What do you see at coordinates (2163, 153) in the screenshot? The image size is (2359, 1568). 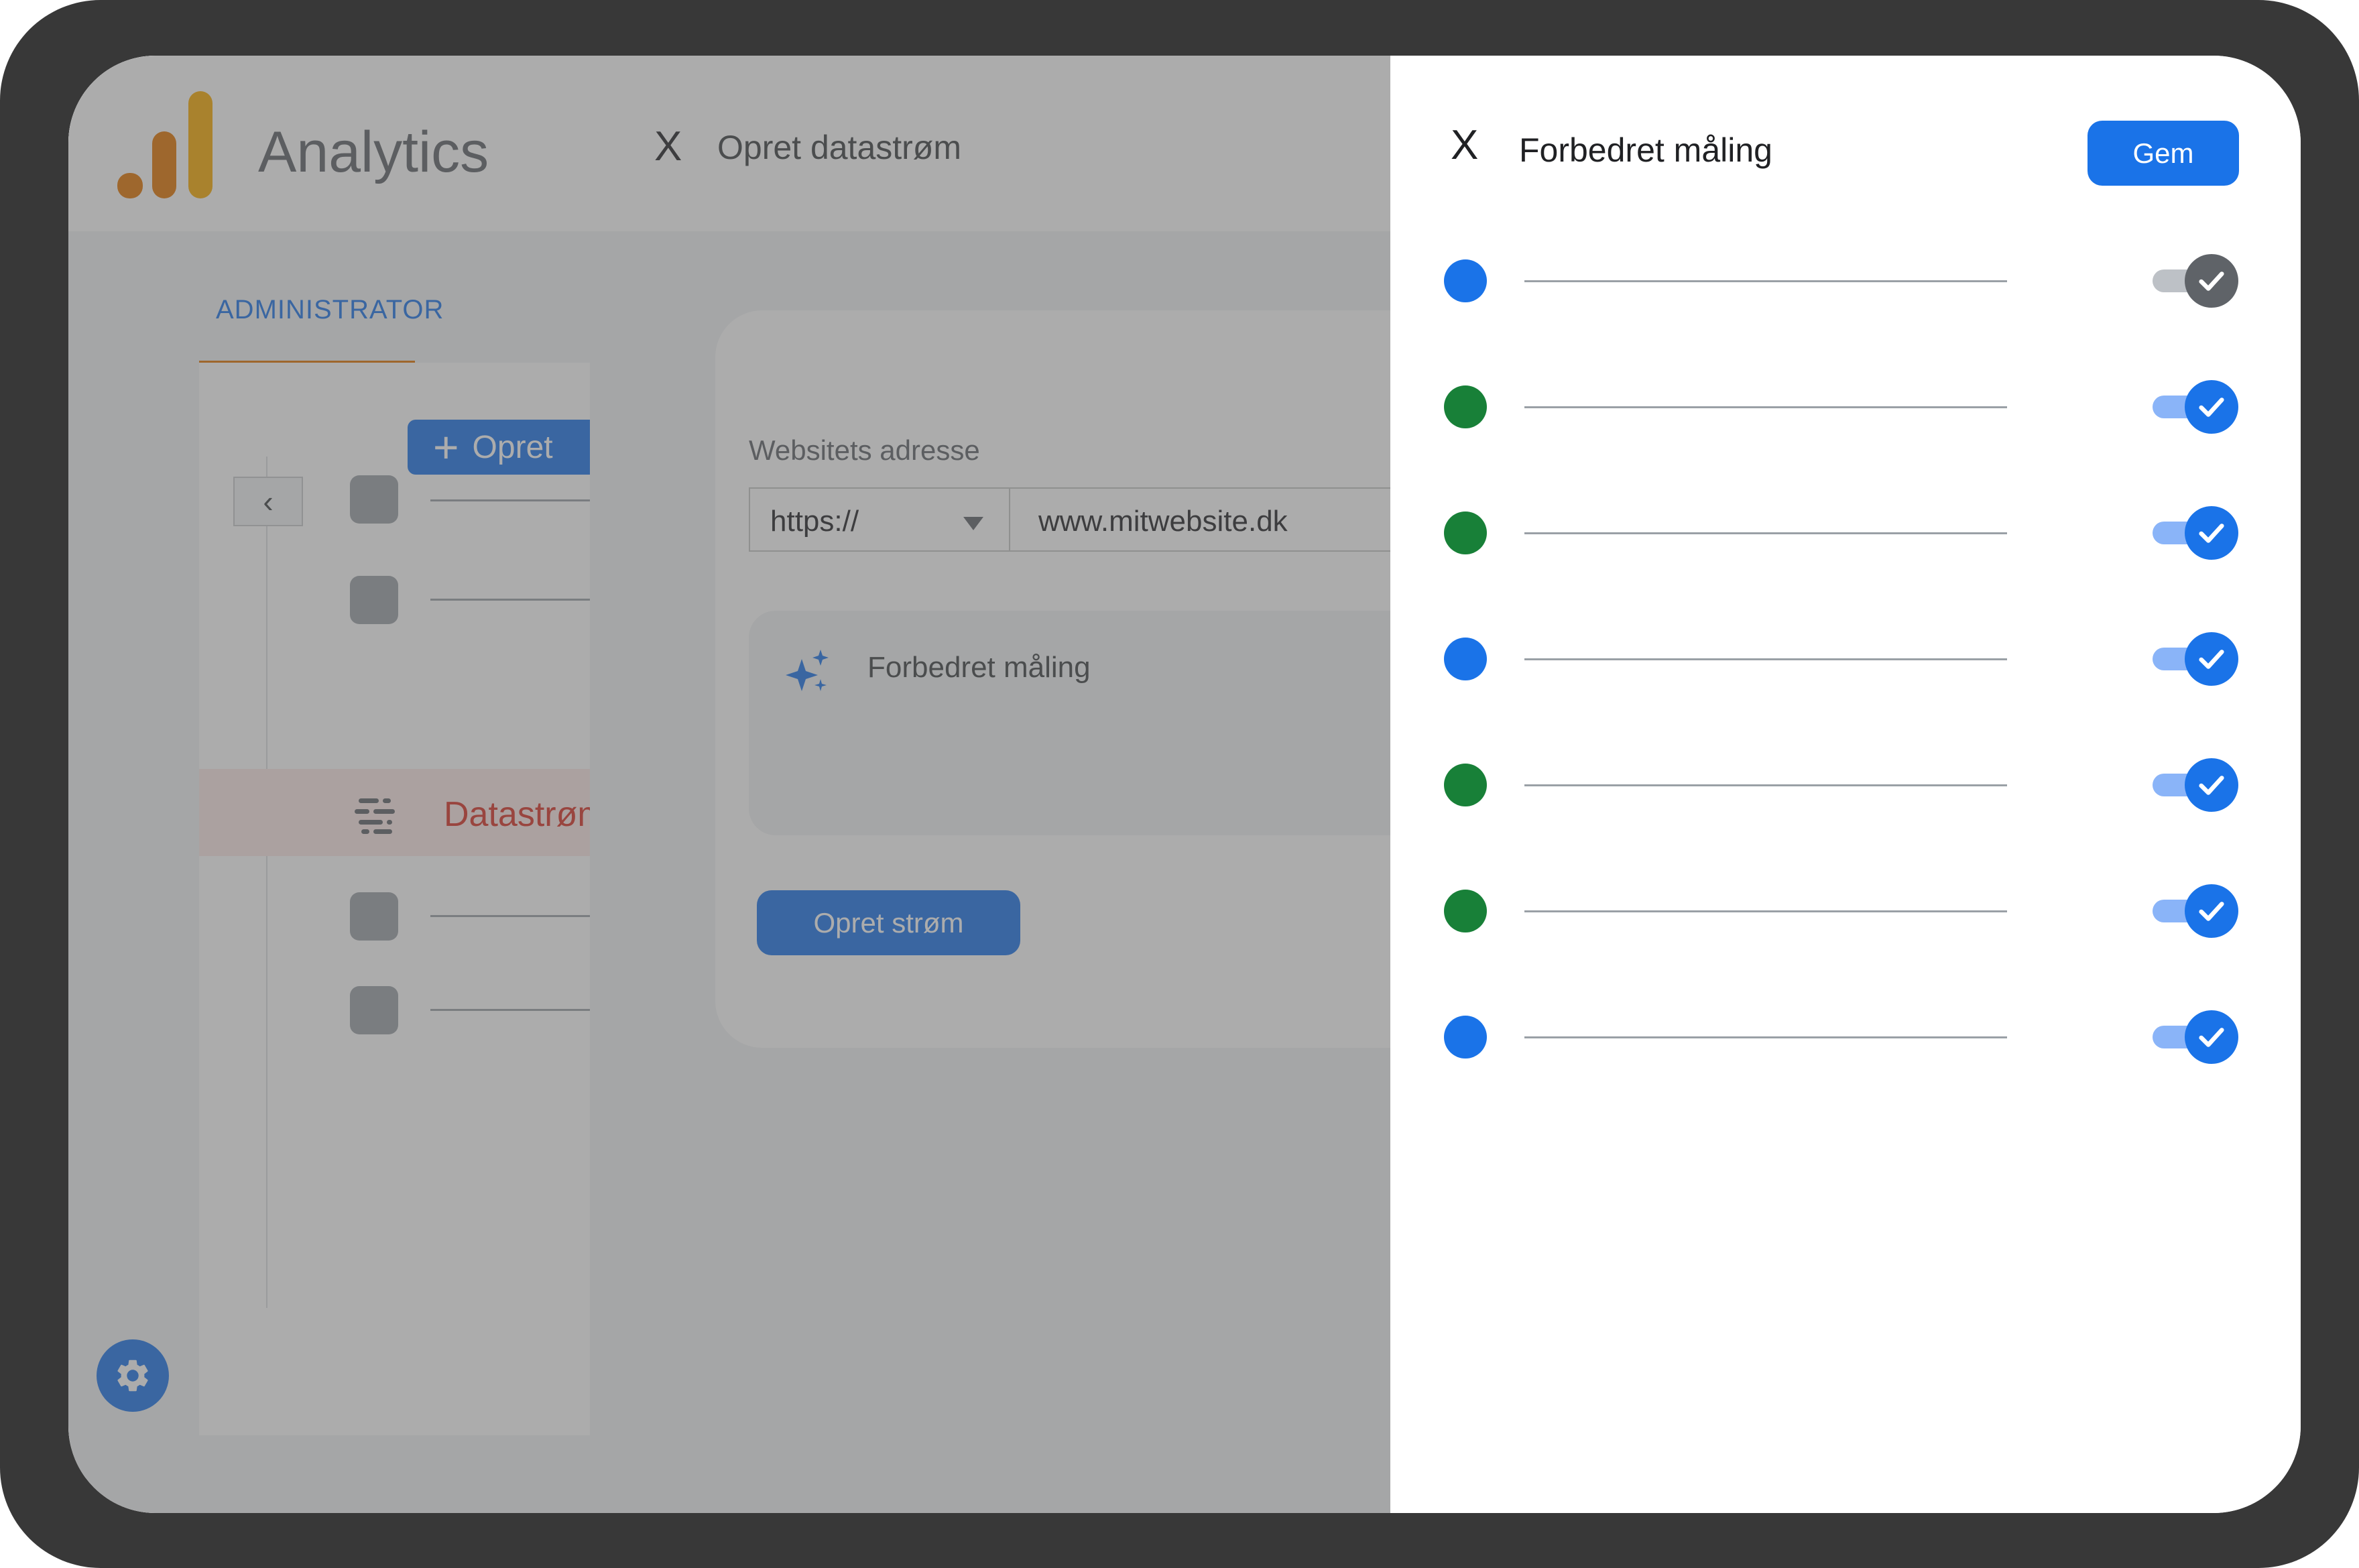 I see `save-button: Gem` at bounding box center [2163, 153].